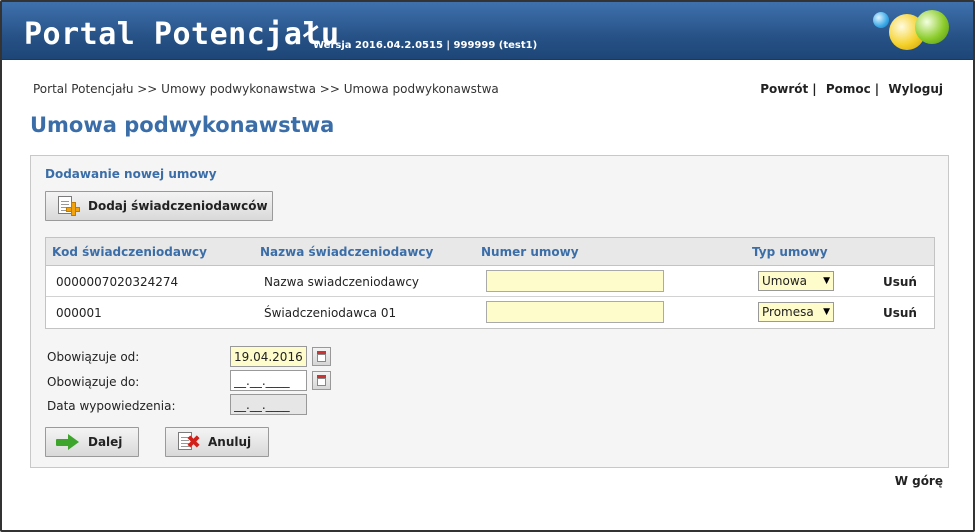 Image resolution: width=975 pixels, height=532 pixels. What do you see at coordinates (131, 174) in the screenshot?
I see `section-title: Dodawanie nowej umowy` at bounding box center [131, 174].